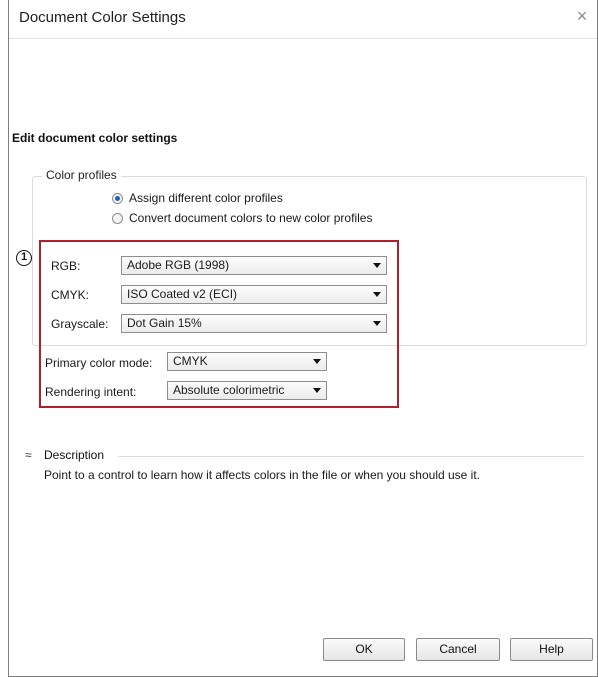 The image size is (598, 677). I want to click on close-icon: ×, so click(582, 16).